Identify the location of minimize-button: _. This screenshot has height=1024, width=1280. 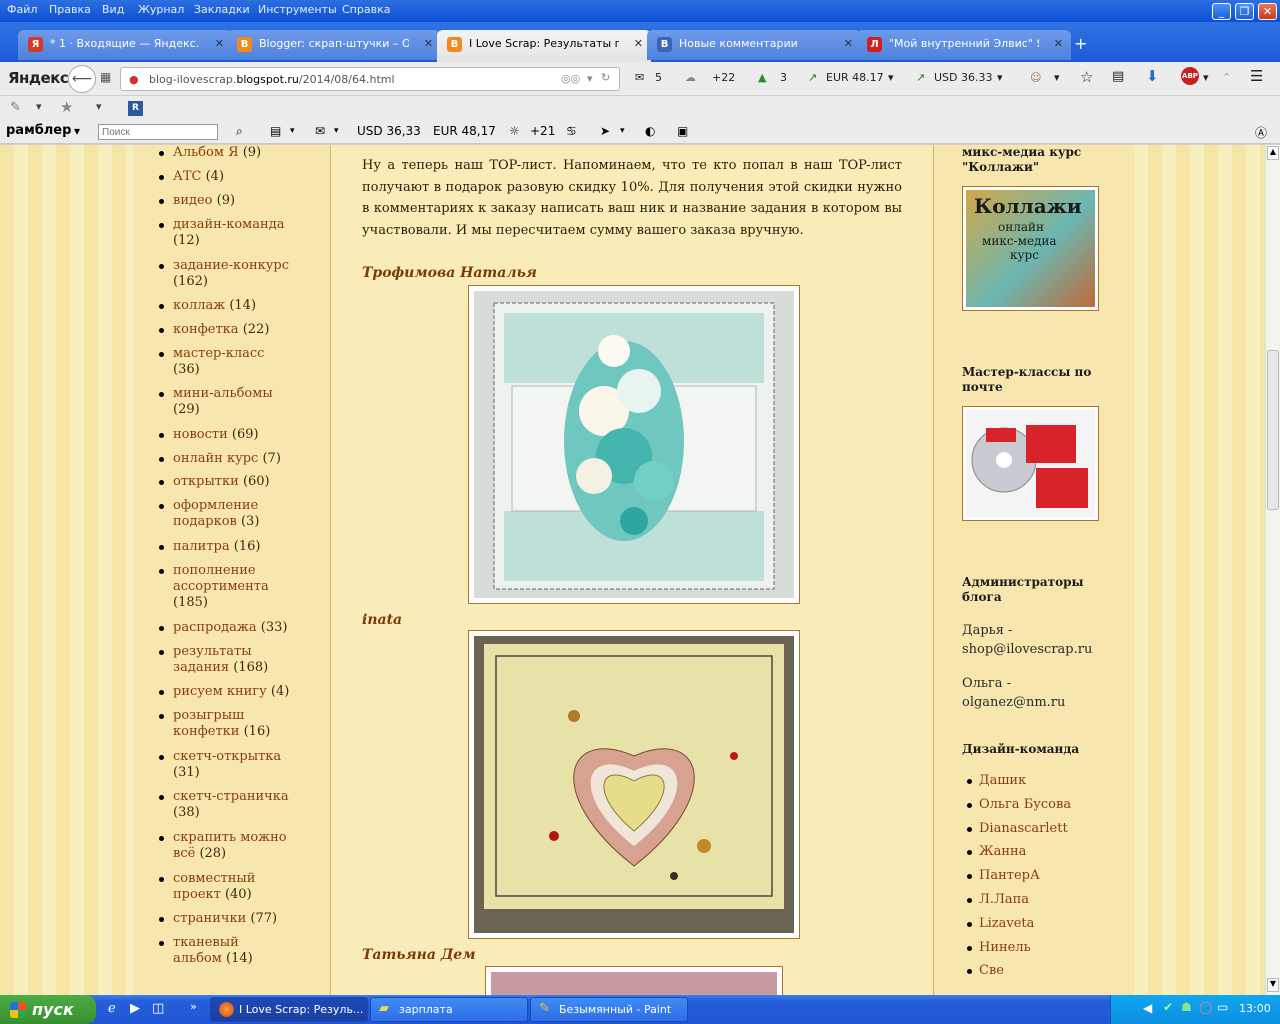
(1221, 11).